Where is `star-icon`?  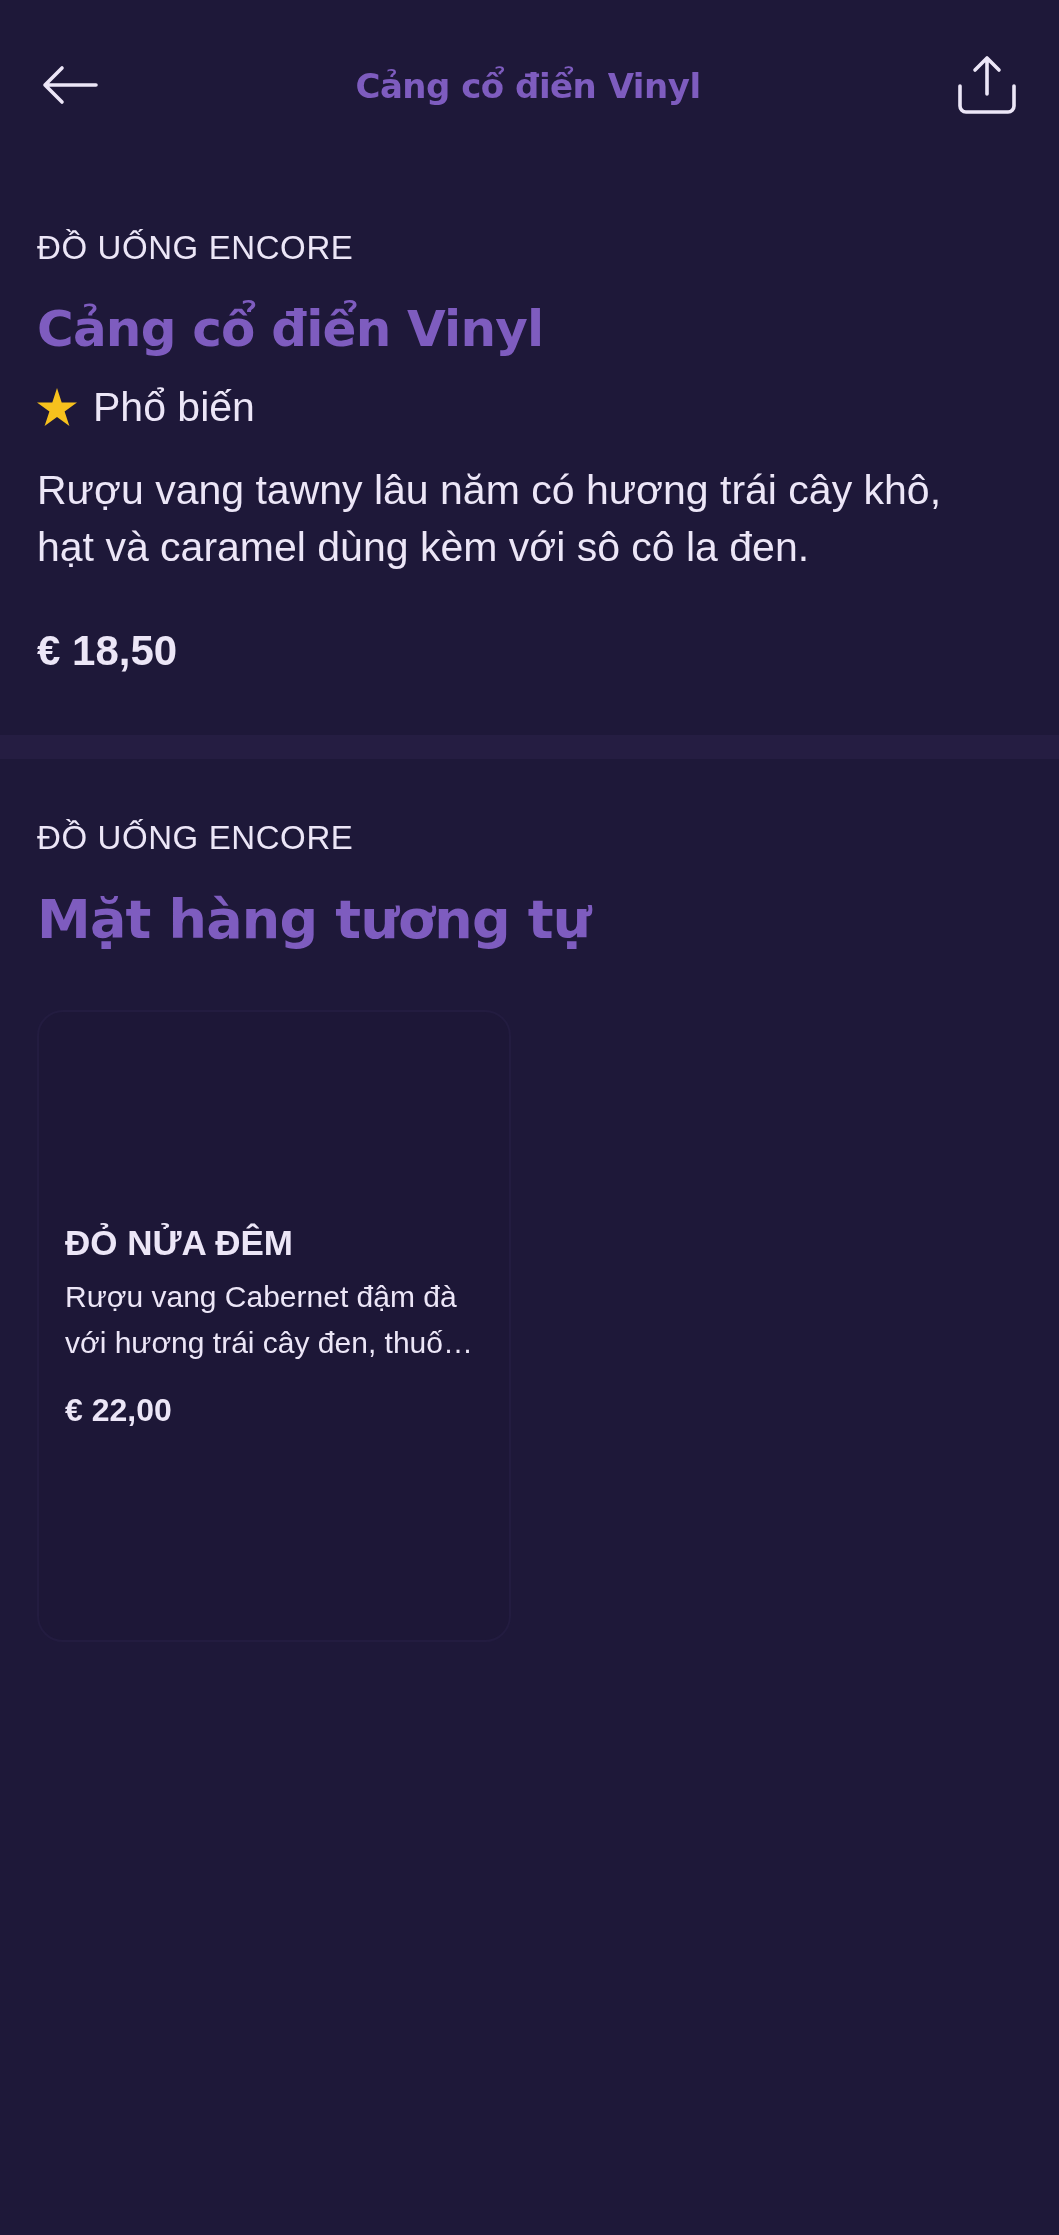 star-icon is located at coordinates (57, 407).